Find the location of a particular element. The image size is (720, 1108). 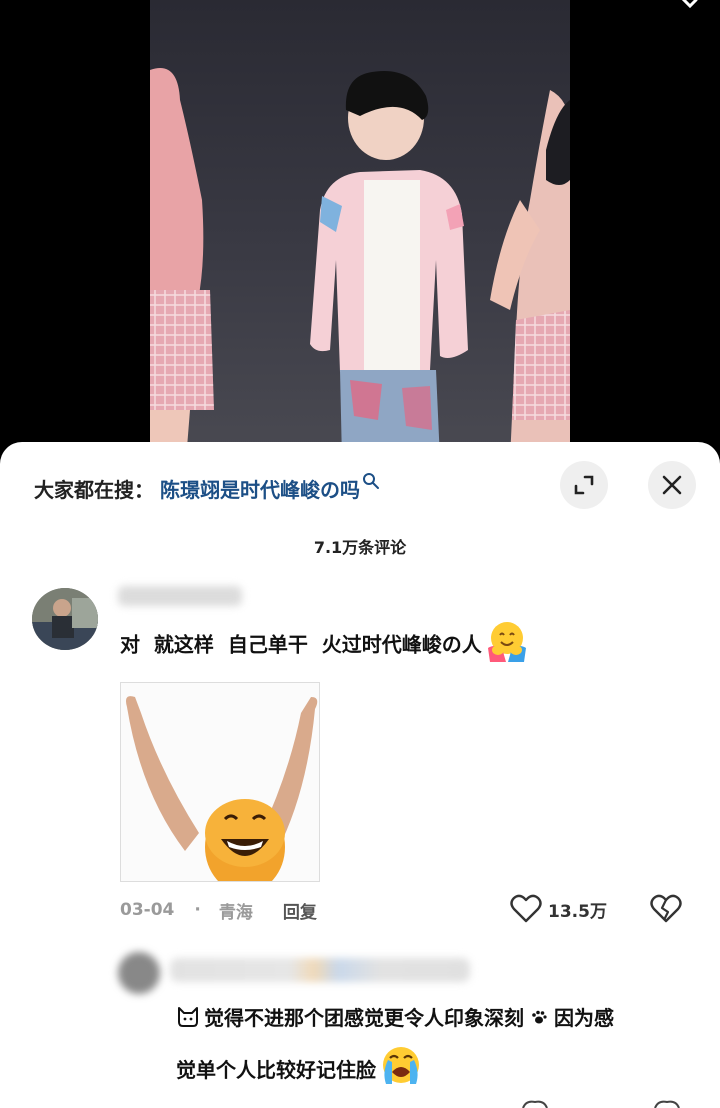

chevron-icon is located at coordinates (689, 8).